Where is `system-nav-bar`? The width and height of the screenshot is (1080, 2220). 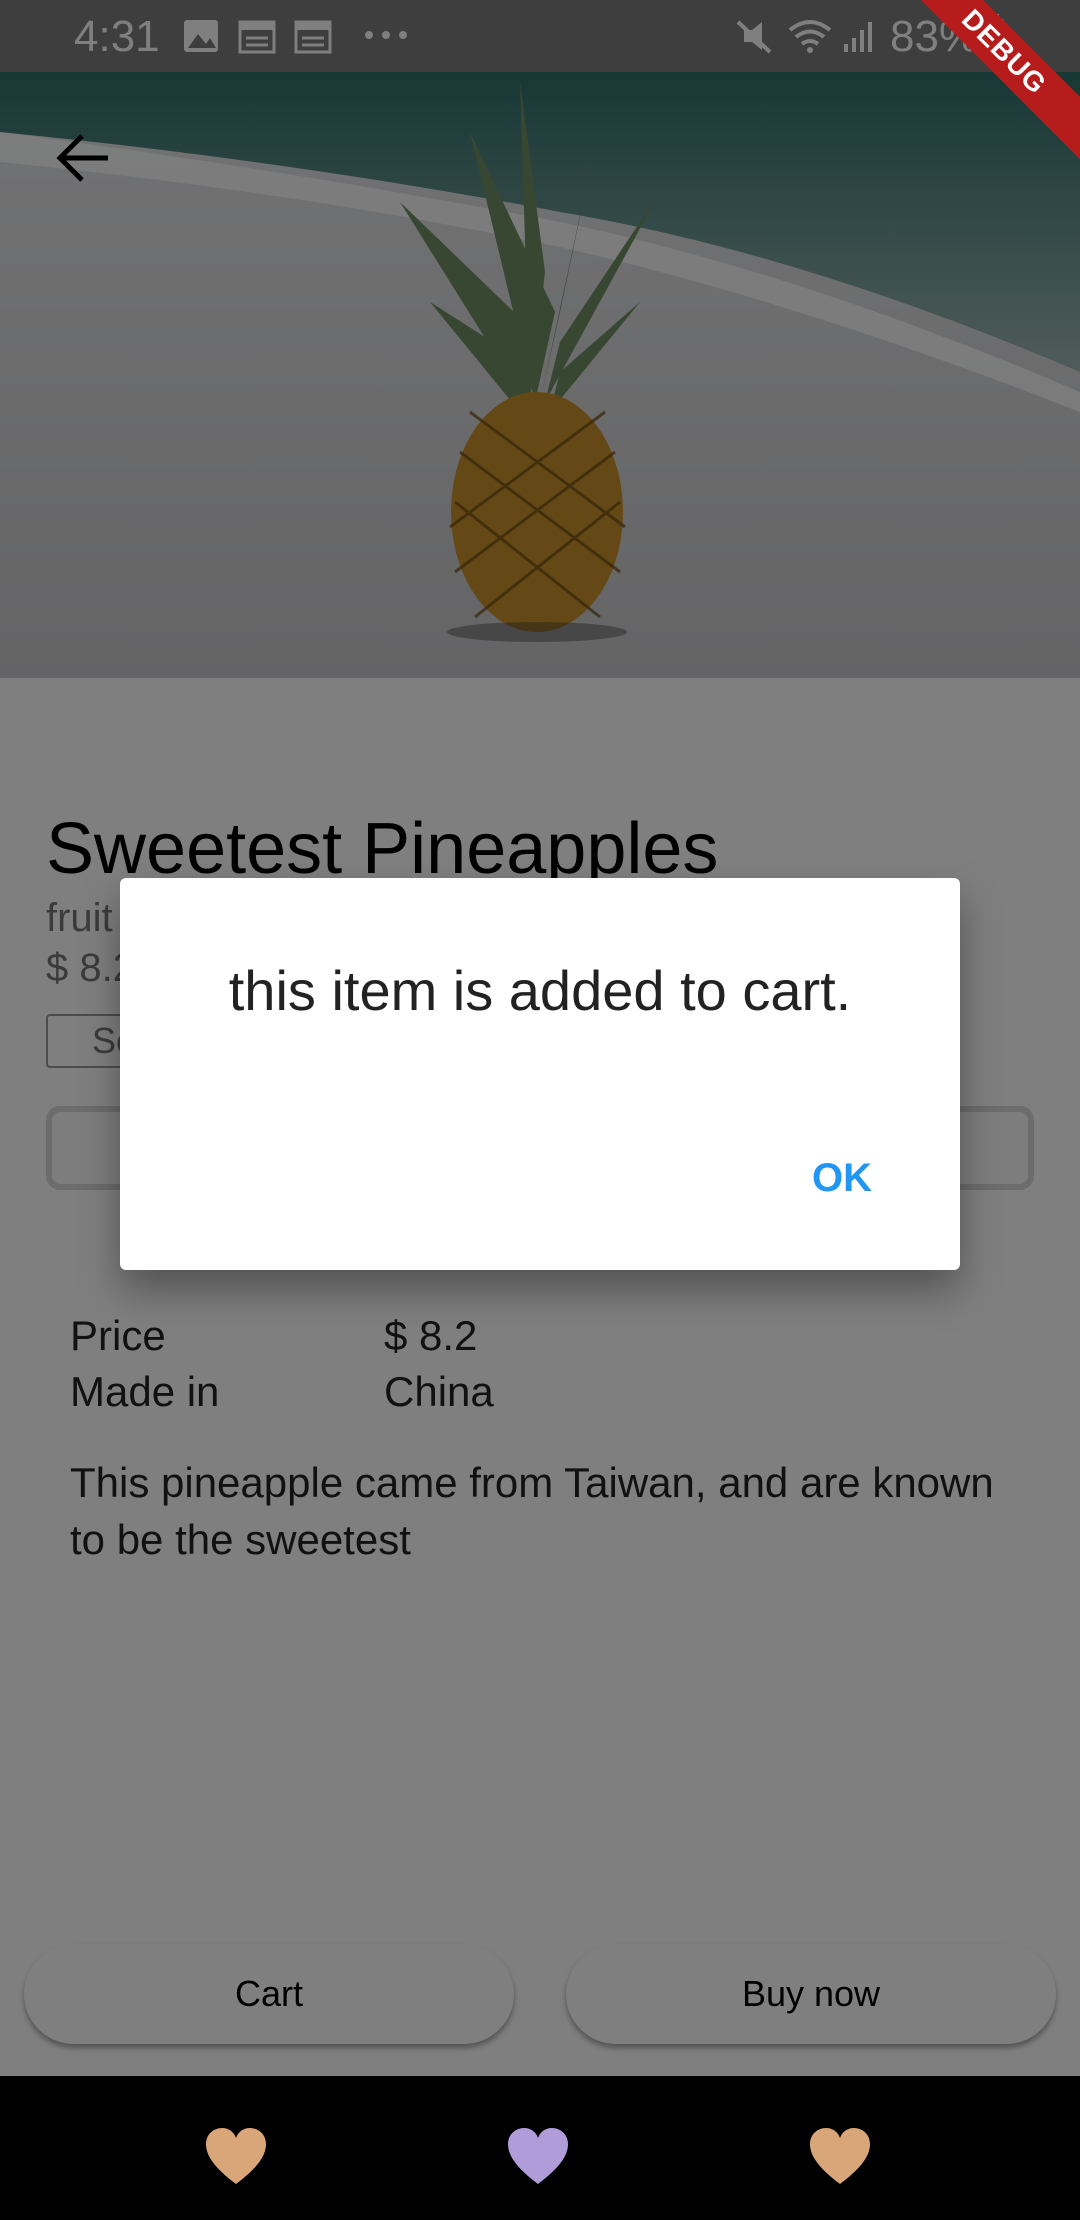
system-nav-bar is located at coordinates (540, 2148).